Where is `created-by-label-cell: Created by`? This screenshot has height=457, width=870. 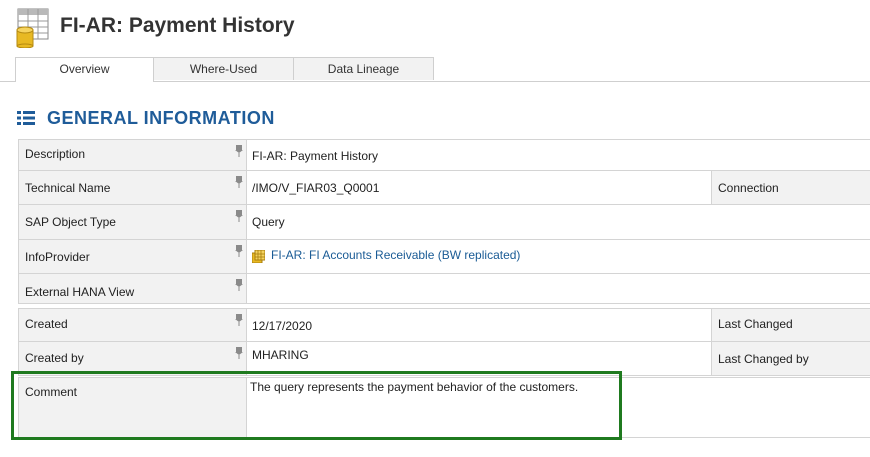 created-by-label-cell: Created by is located at coordinates (132, 358).